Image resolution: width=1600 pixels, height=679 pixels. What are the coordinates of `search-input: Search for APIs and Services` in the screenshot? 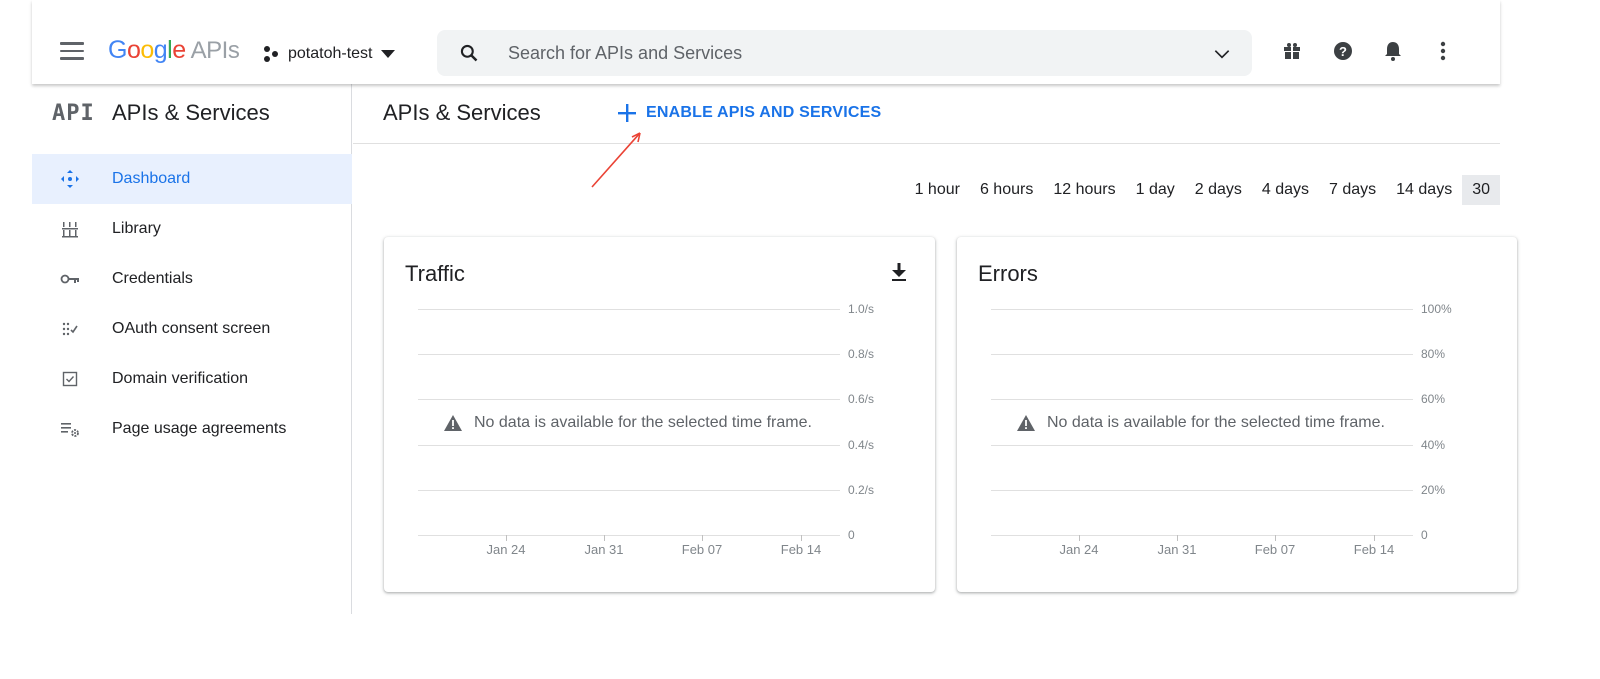 It's located at (625, 53).